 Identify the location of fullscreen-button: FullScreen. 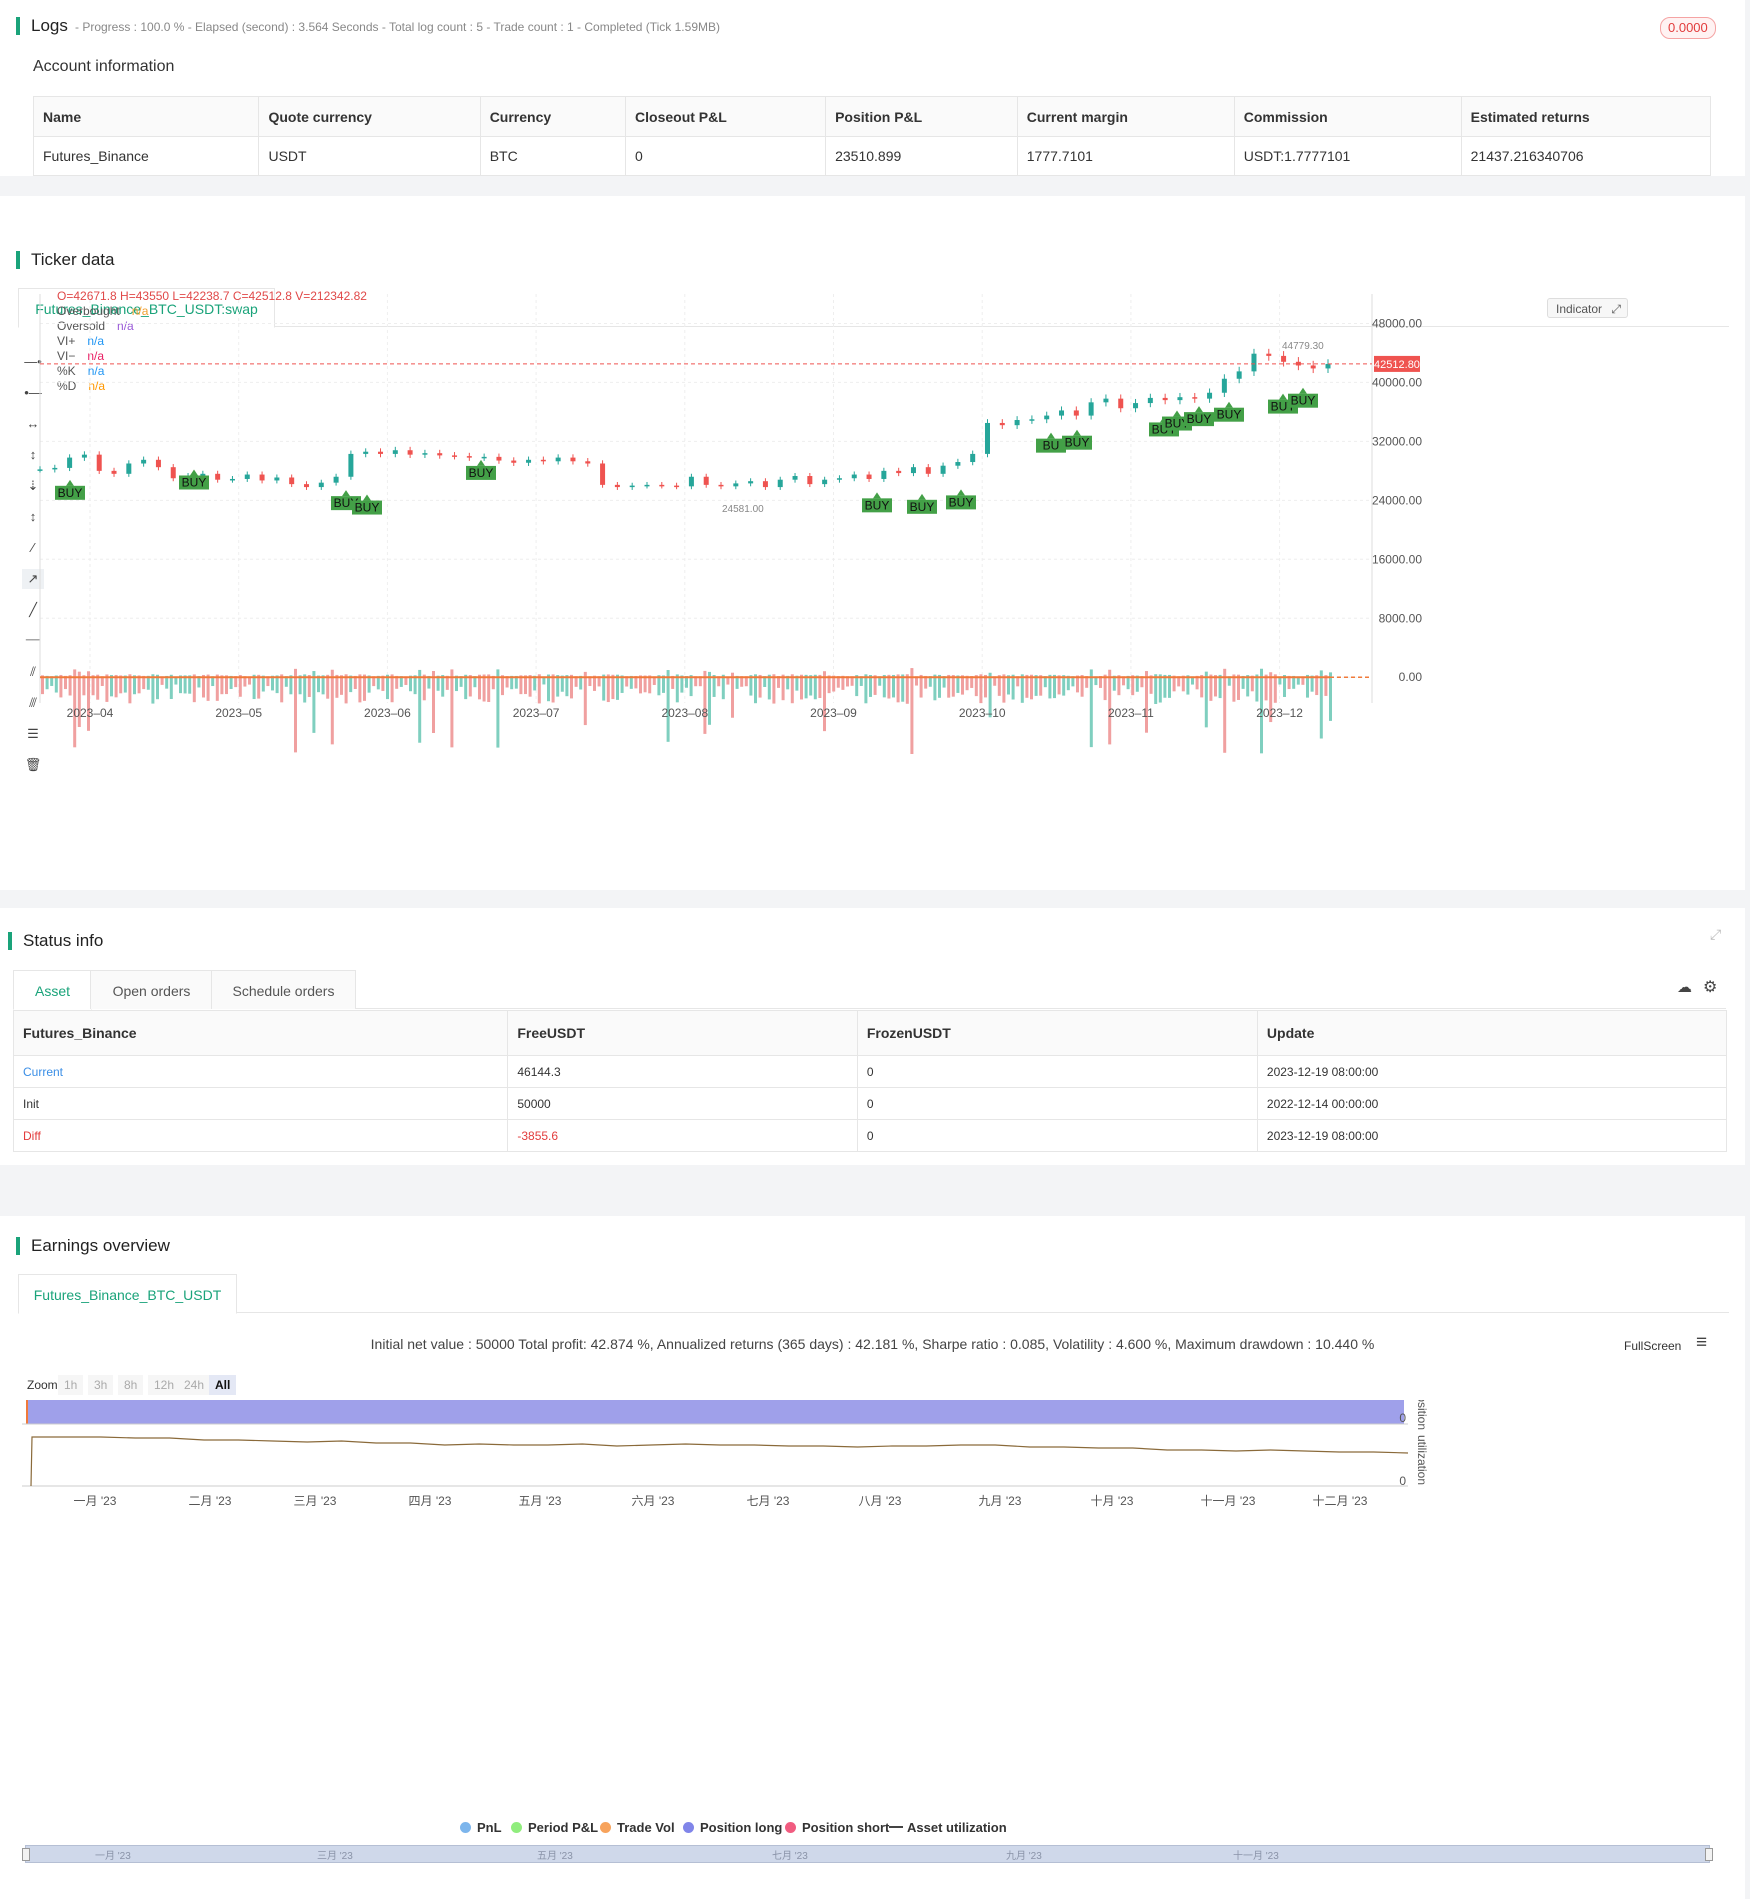
(1652, 1346).